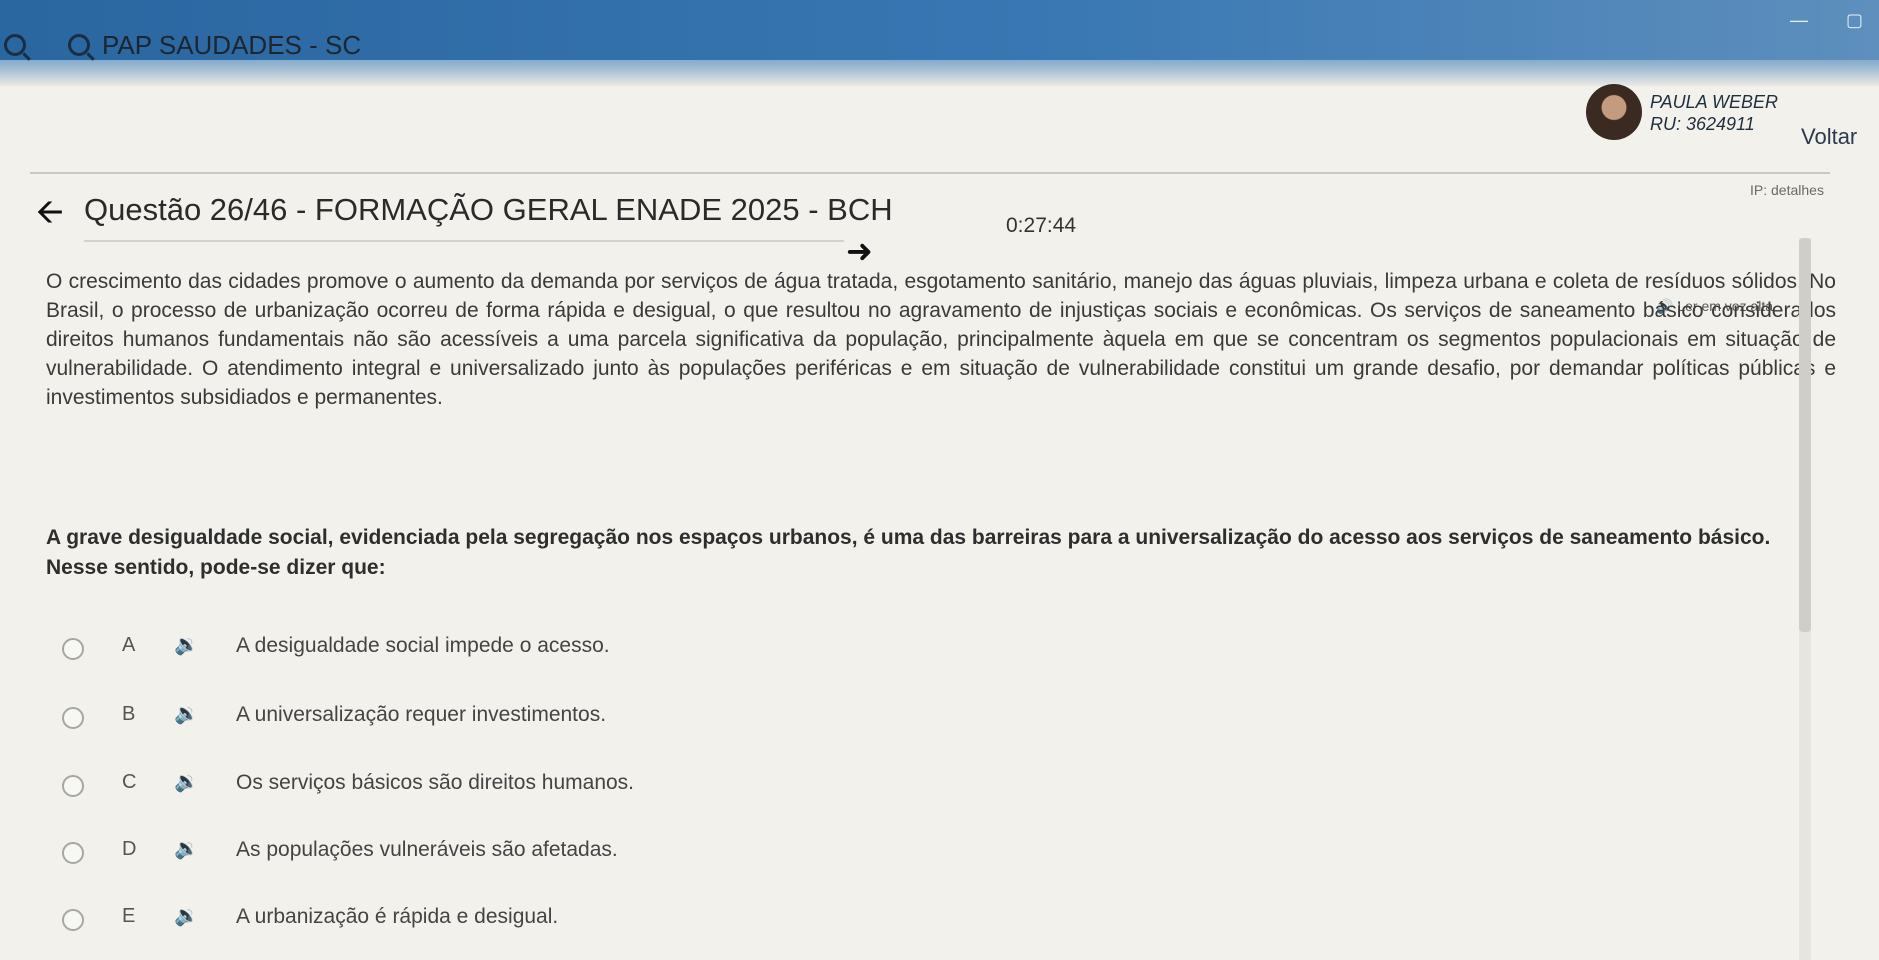  Describe the element at coordinates (423, 645) in the screenshot. I see `option-text: A desigualdade social impede o acesso.` at that location.